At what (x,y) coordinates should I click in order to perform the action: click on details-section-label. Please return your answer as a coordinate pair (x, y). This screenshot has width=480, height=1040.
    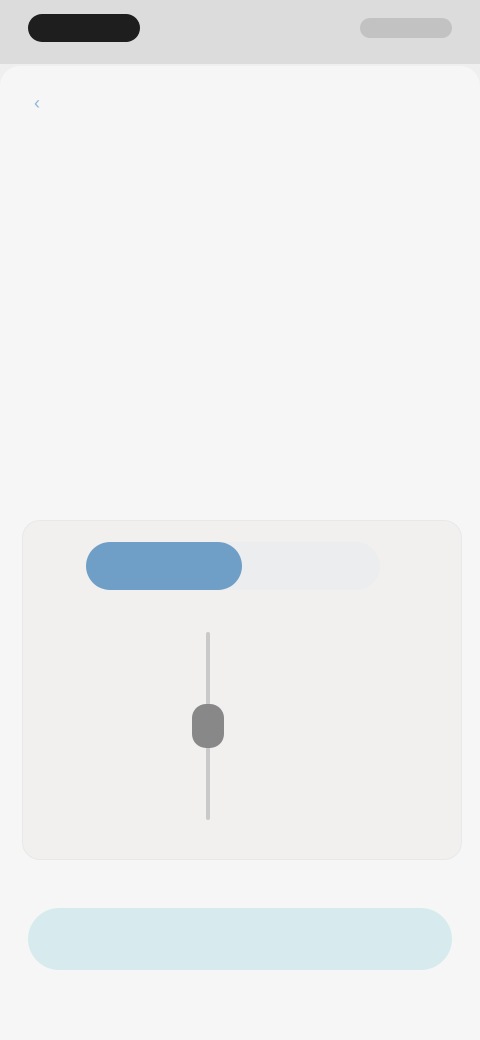
    Looking at the image, I should click on (60, 222).